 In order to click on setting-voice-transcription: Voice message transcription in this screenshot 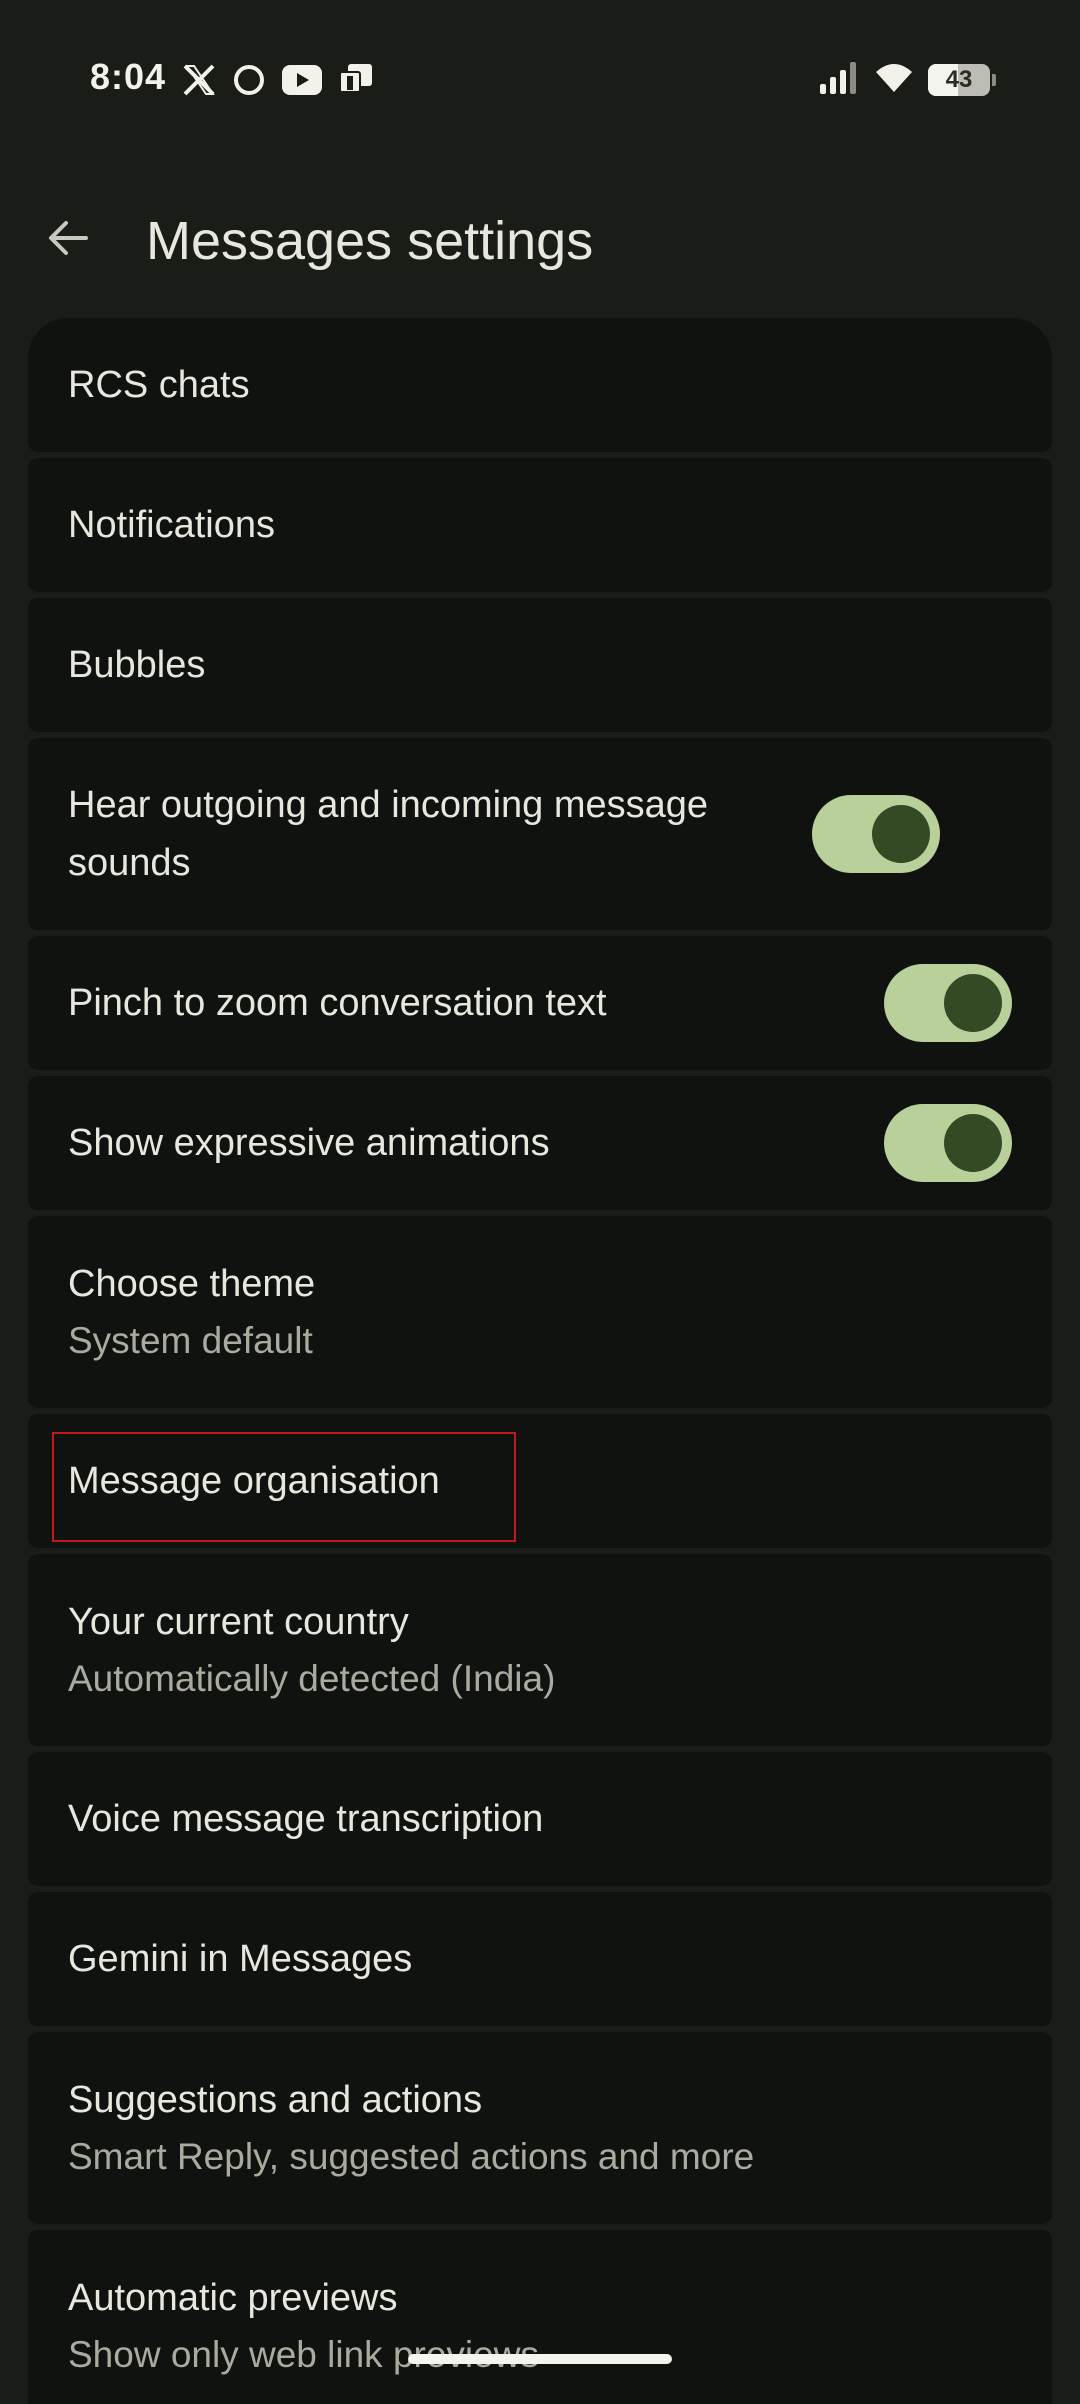, I will do `click(540, 1819)`.